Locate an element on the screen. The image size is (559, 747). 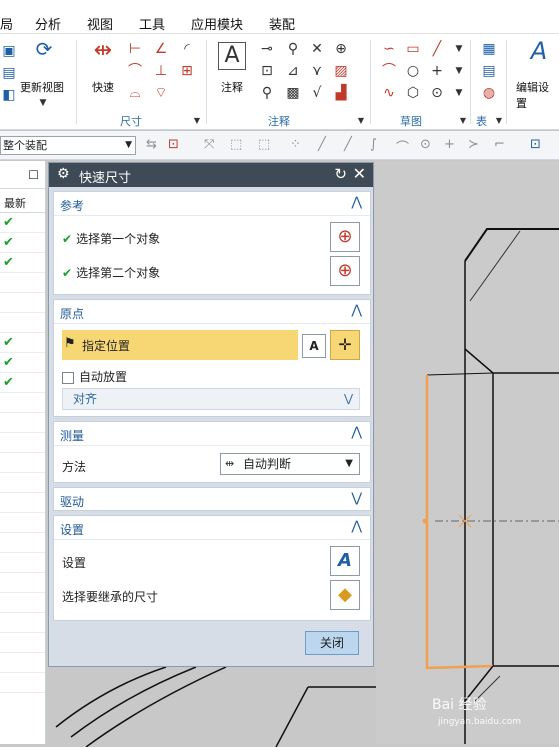
select-first-object: ✔ 选择第一个对象 is located at coordinates (111, 238).